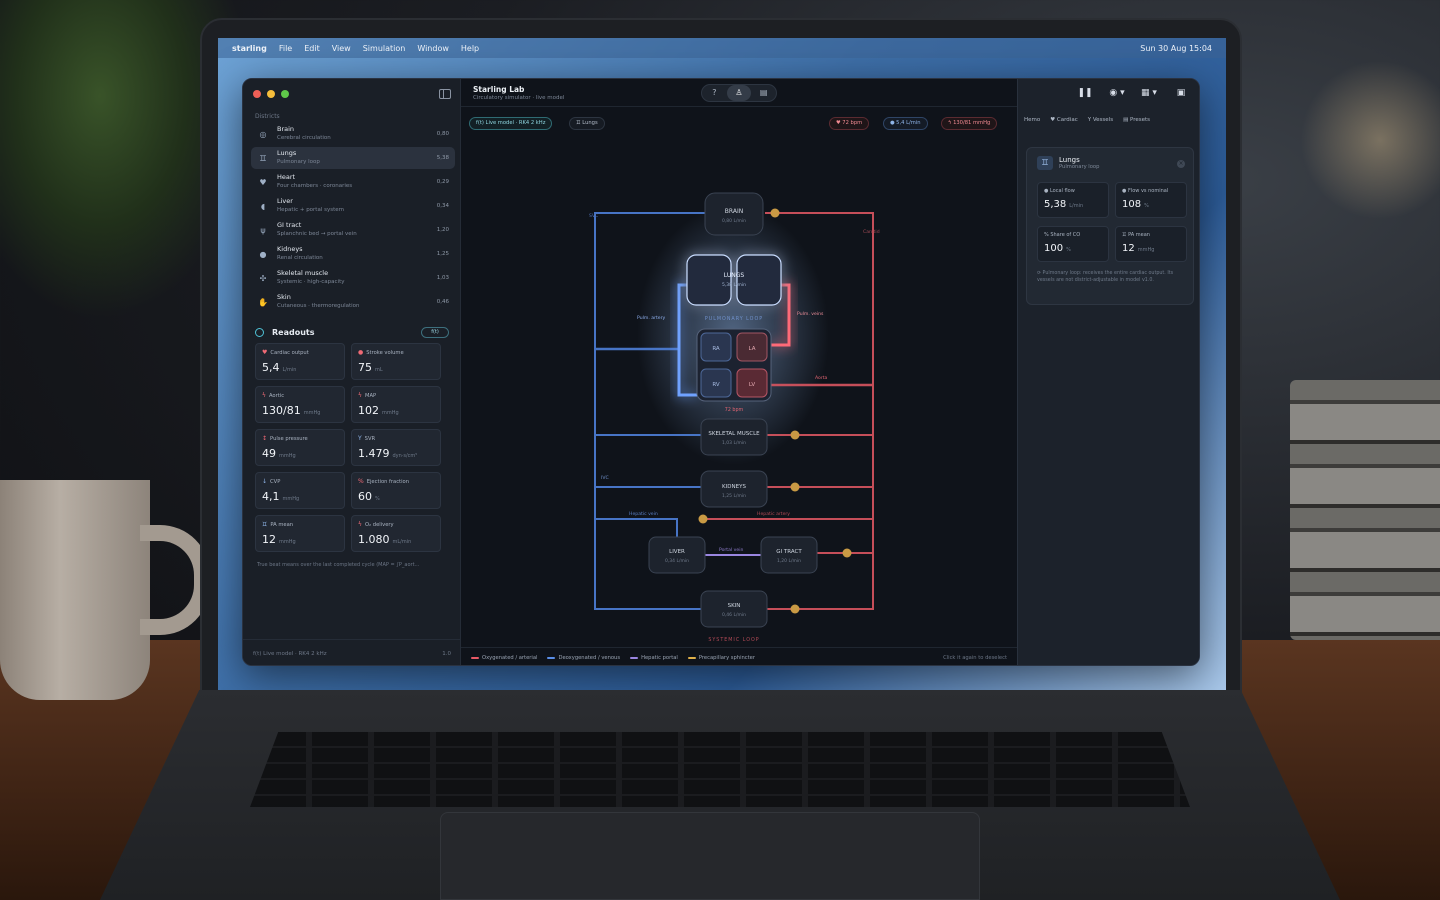 The height and width of the screenshot is (900, 1440). What do you see at coordinates (1136, 120) in the screenshot?
I see `tab-presets: ▤ Presets` at bounding box center [1136, 120].